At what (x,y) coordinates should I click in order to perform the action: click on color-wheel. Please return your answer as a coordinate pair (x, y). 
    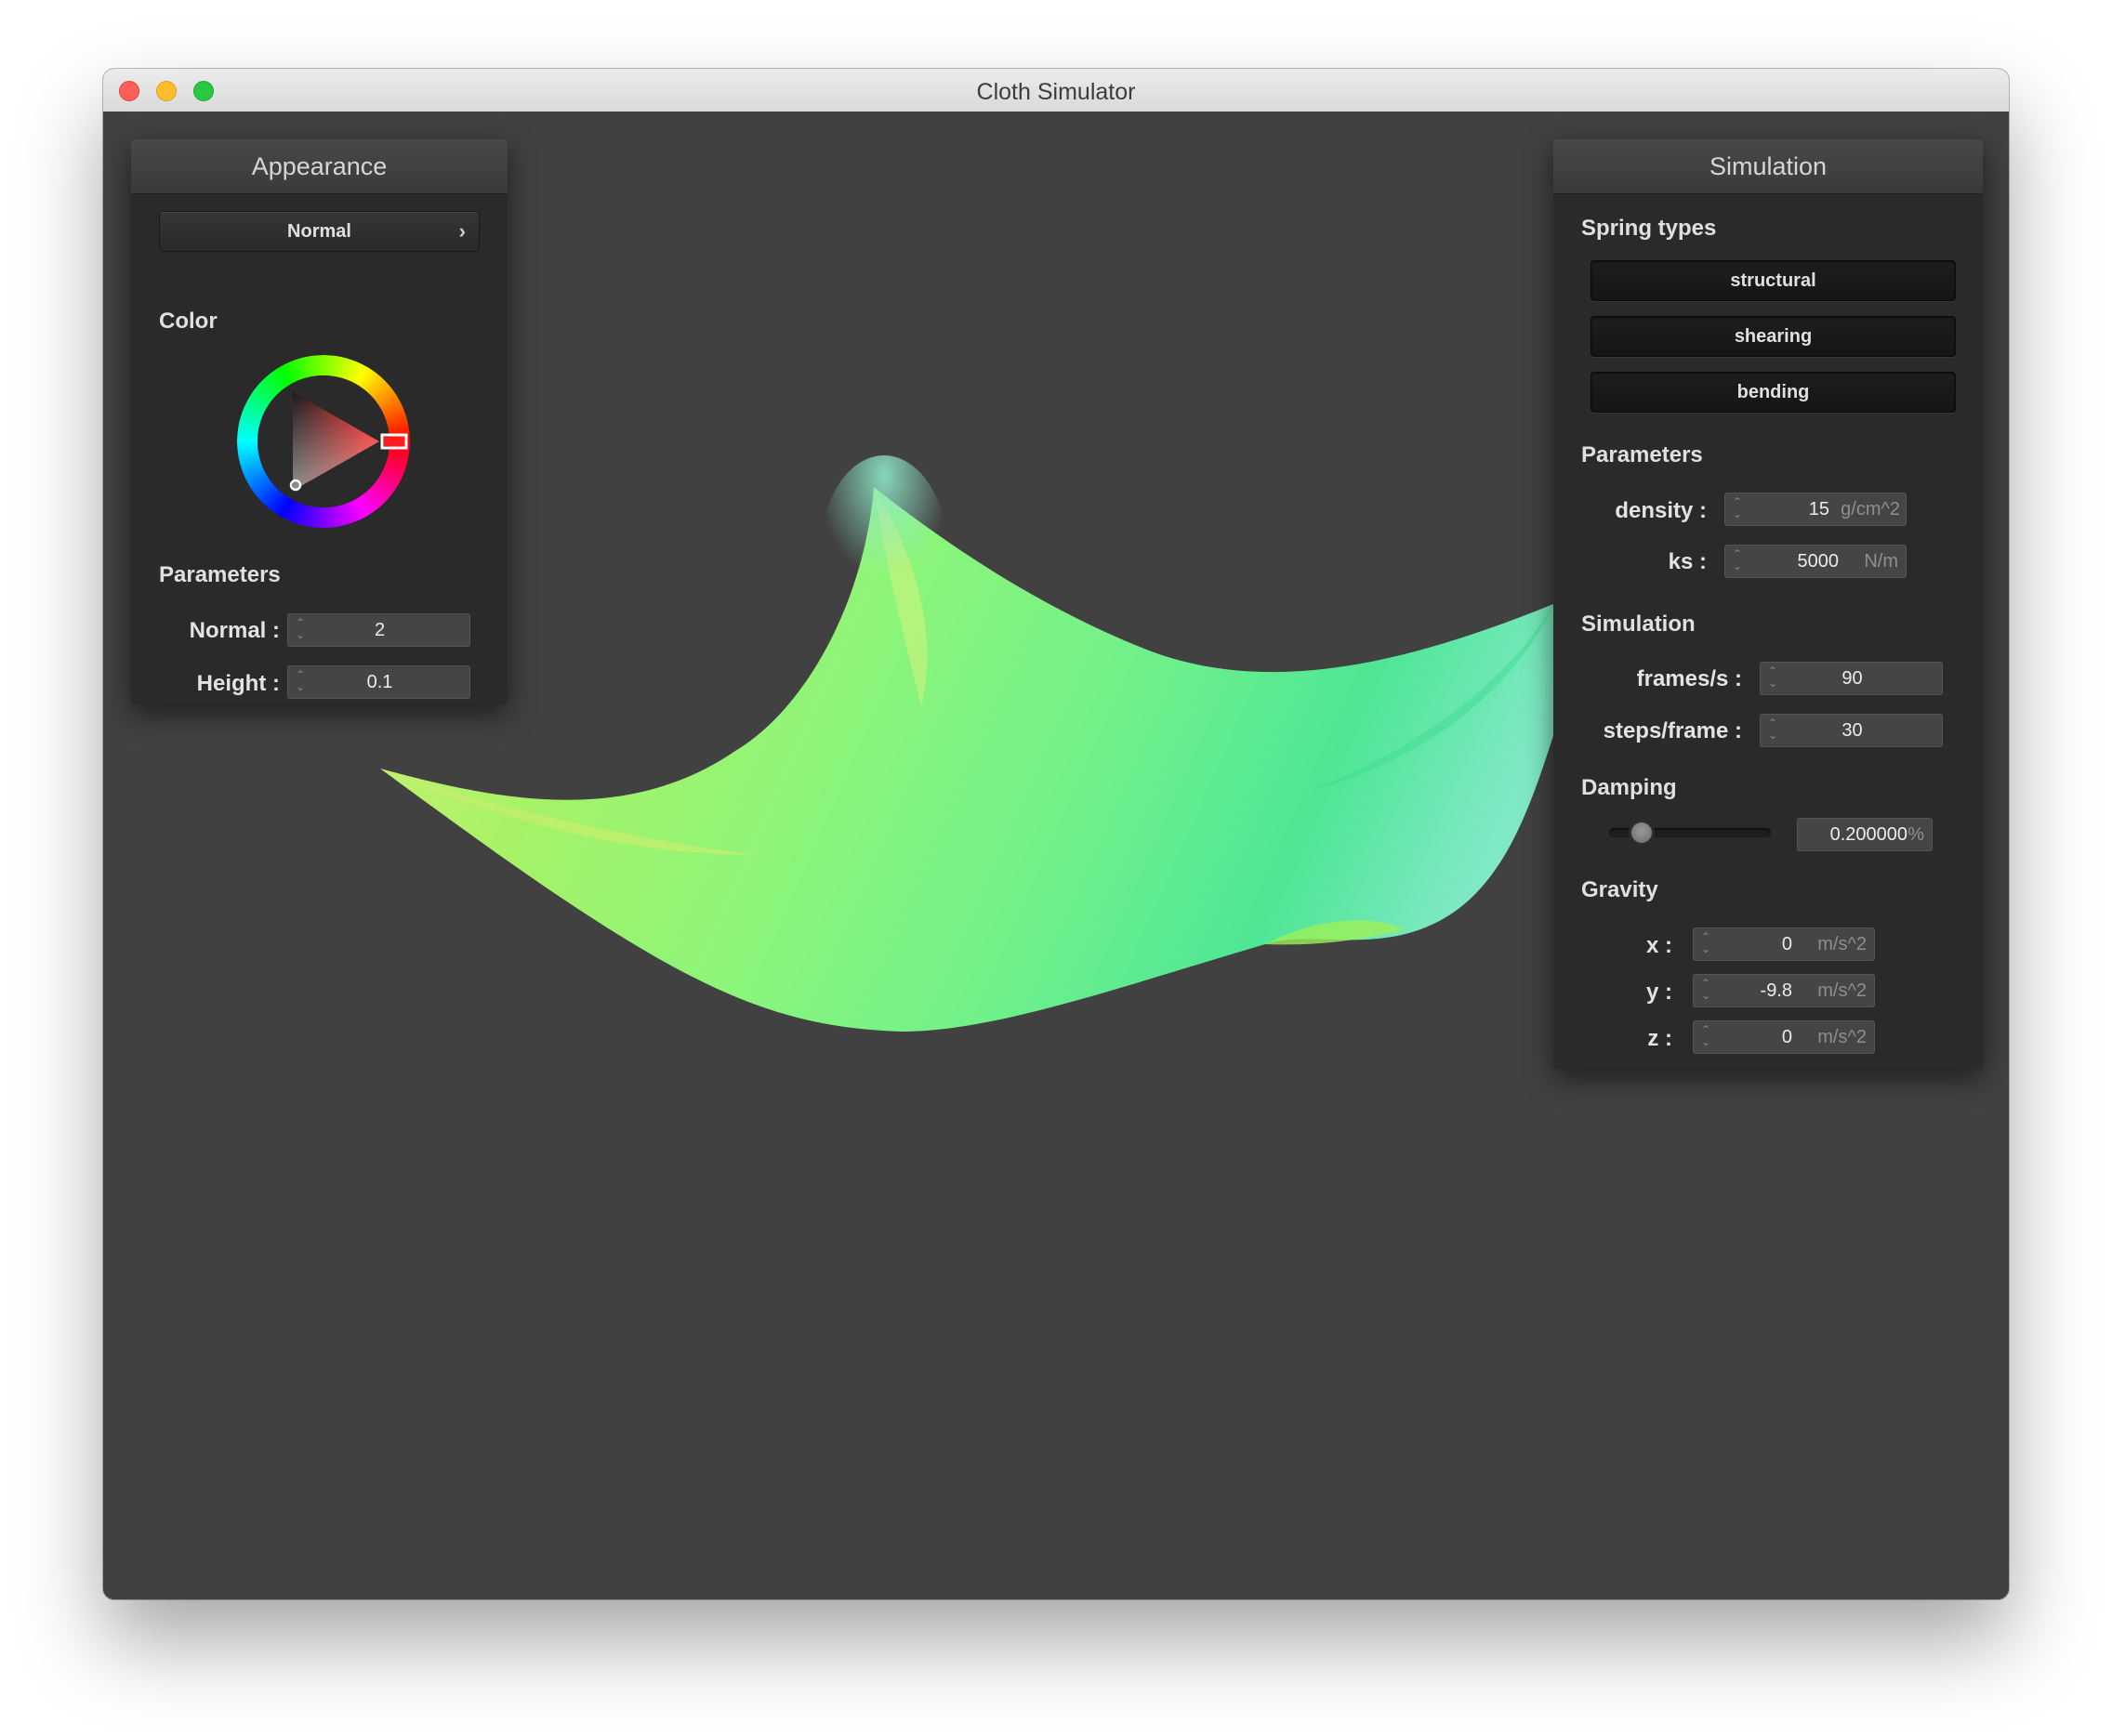
    Looking at the image, I should click on (323, 442).